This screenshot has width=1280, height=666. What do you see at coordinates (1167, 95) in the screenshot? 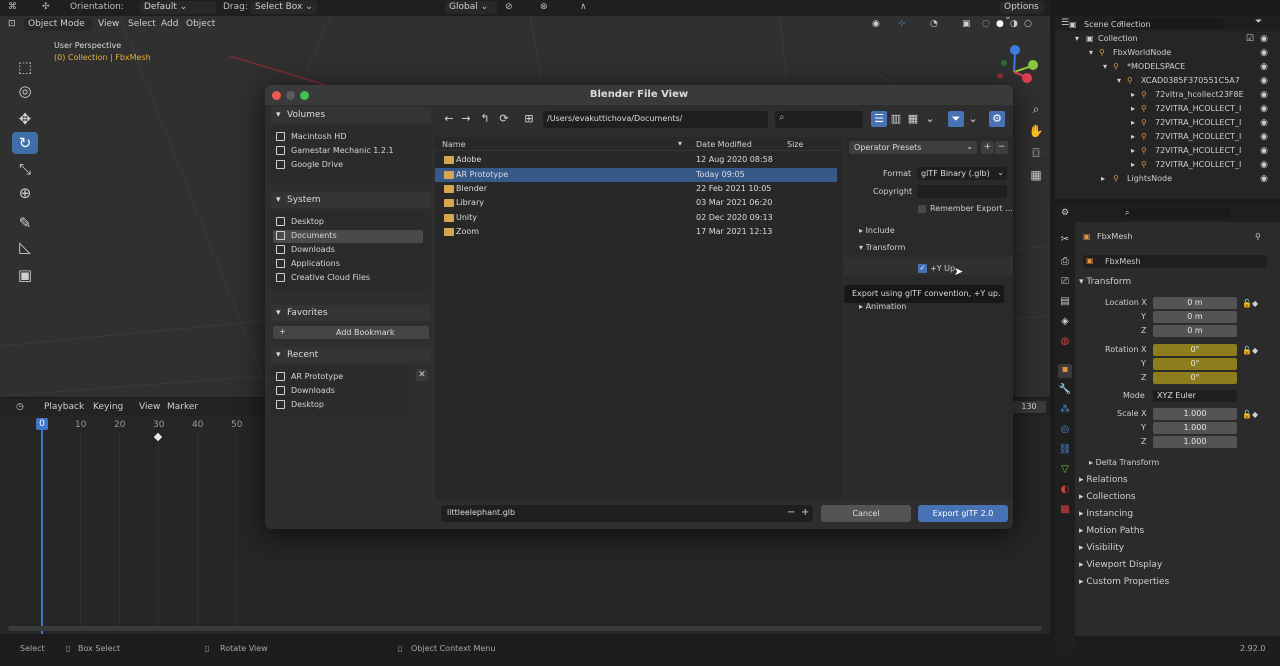
I see `outliner-row: ▸ ⚲ 72vitra_hcollect23F8E ◉` at bounding box center [1167, 95].